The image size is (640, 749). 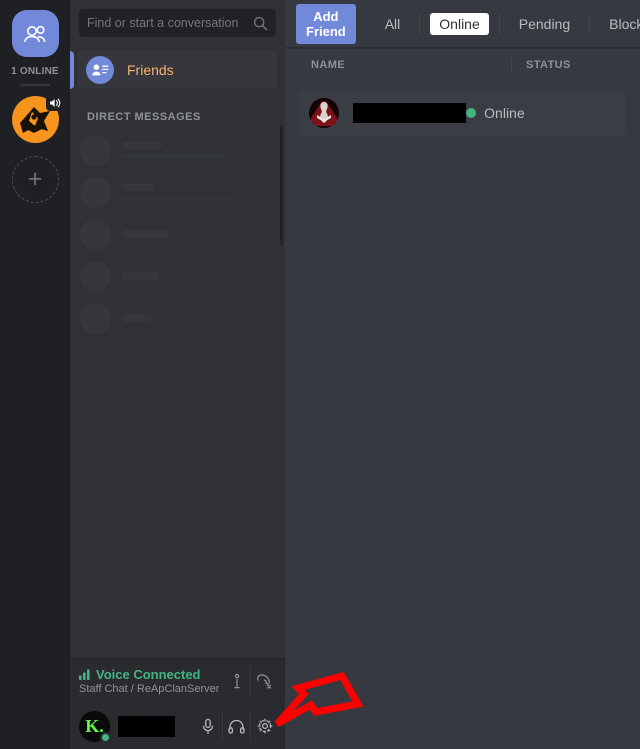 I want to click on user-settings-button, so click(x=264, y=726).